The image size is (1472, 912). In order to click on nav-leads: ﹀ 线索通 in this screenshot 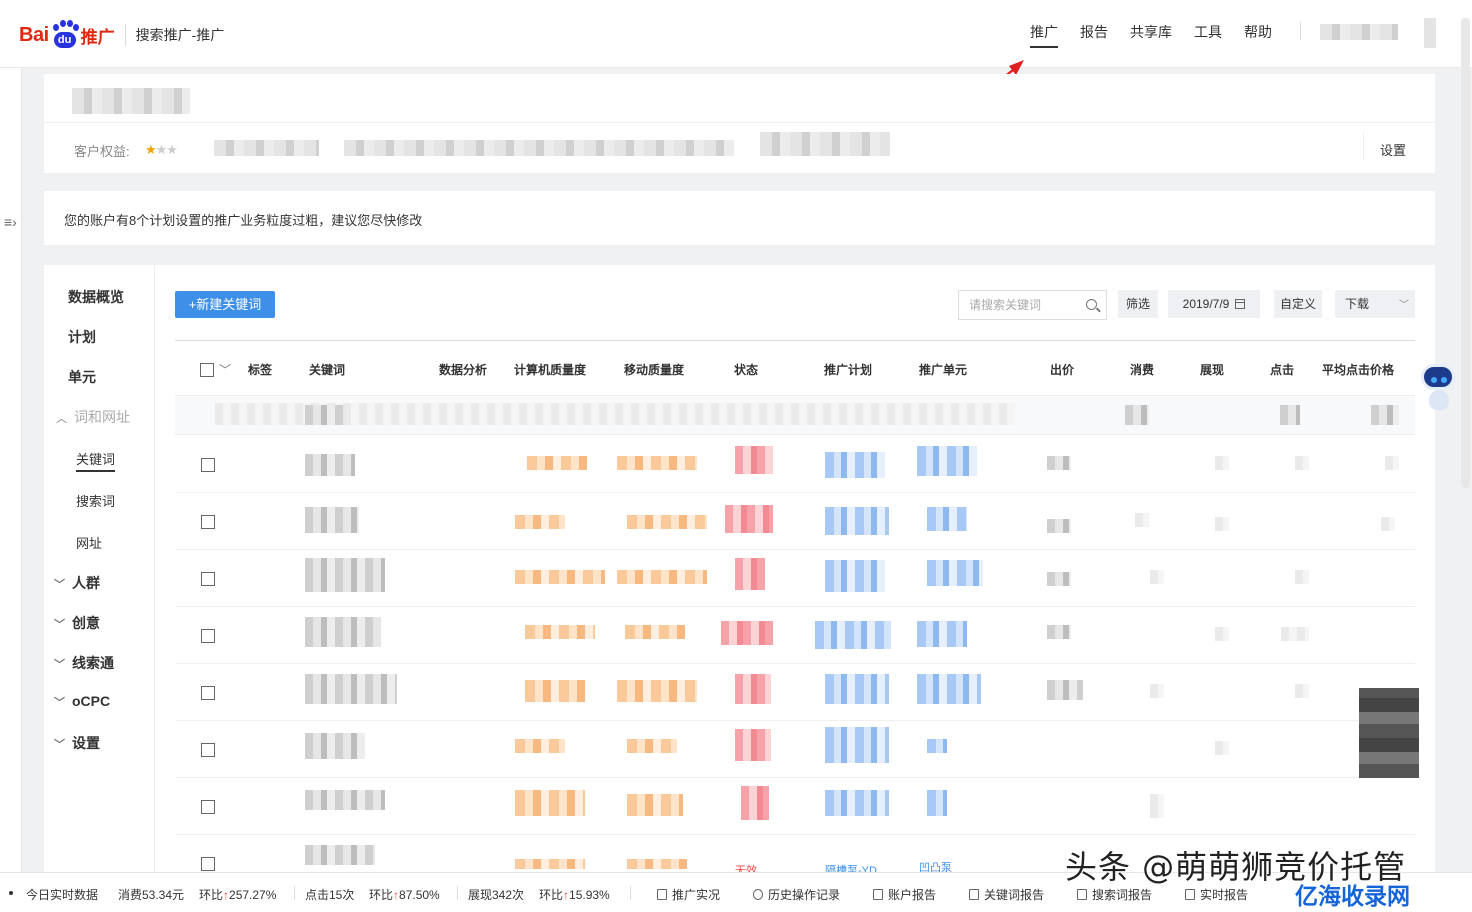, I will do `click(84, 663)`.